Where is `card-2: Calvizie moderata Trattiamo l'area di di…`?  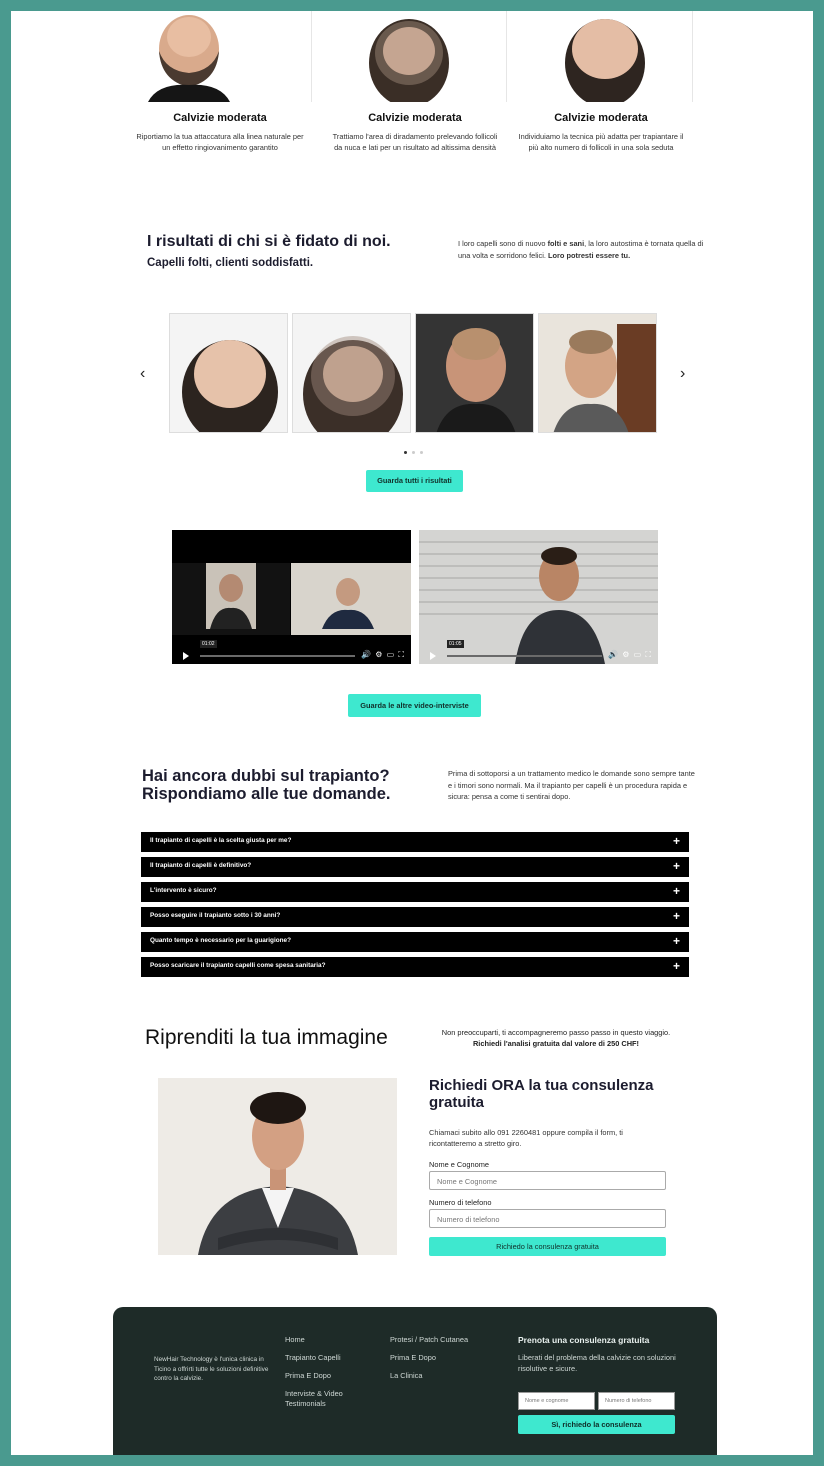 card-2: Calvizie moderata Trattiamo l'area di di… is located at coordinates (415, 91).